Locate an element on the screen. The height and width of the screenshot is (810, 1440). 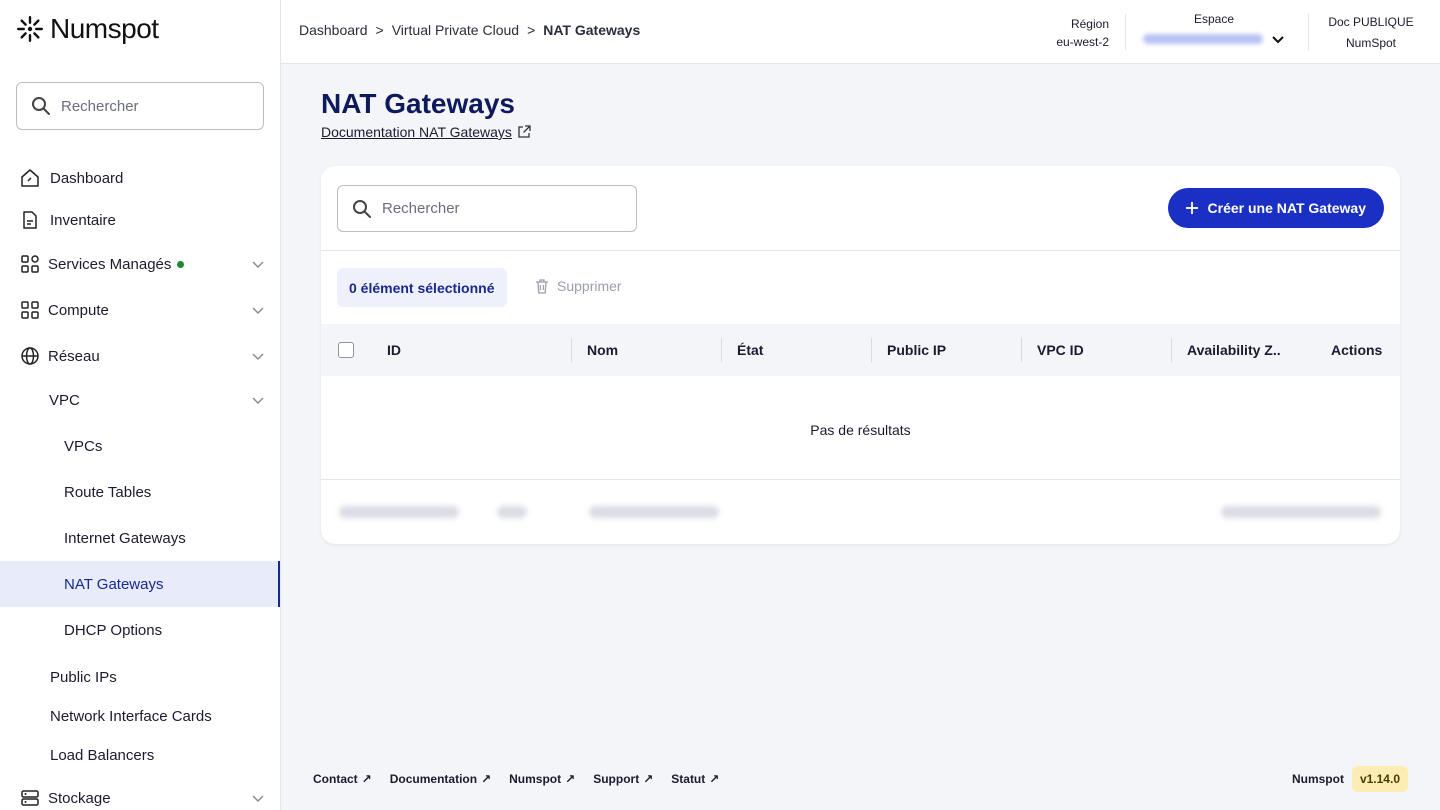
footer-link-statut: Statut ↗ is located at coordinates (695, 779).